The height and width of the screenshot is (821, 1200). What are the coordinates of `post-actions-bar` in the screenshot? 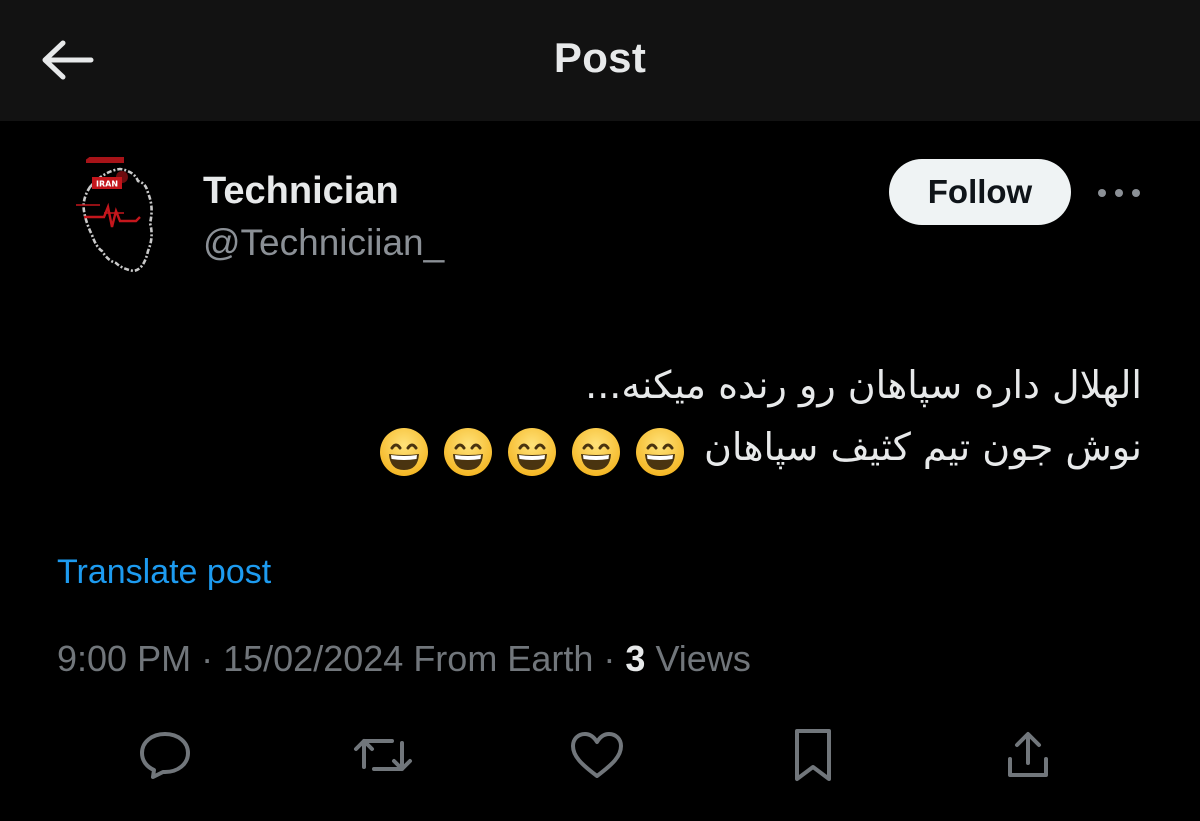 It's located at (600, 755).